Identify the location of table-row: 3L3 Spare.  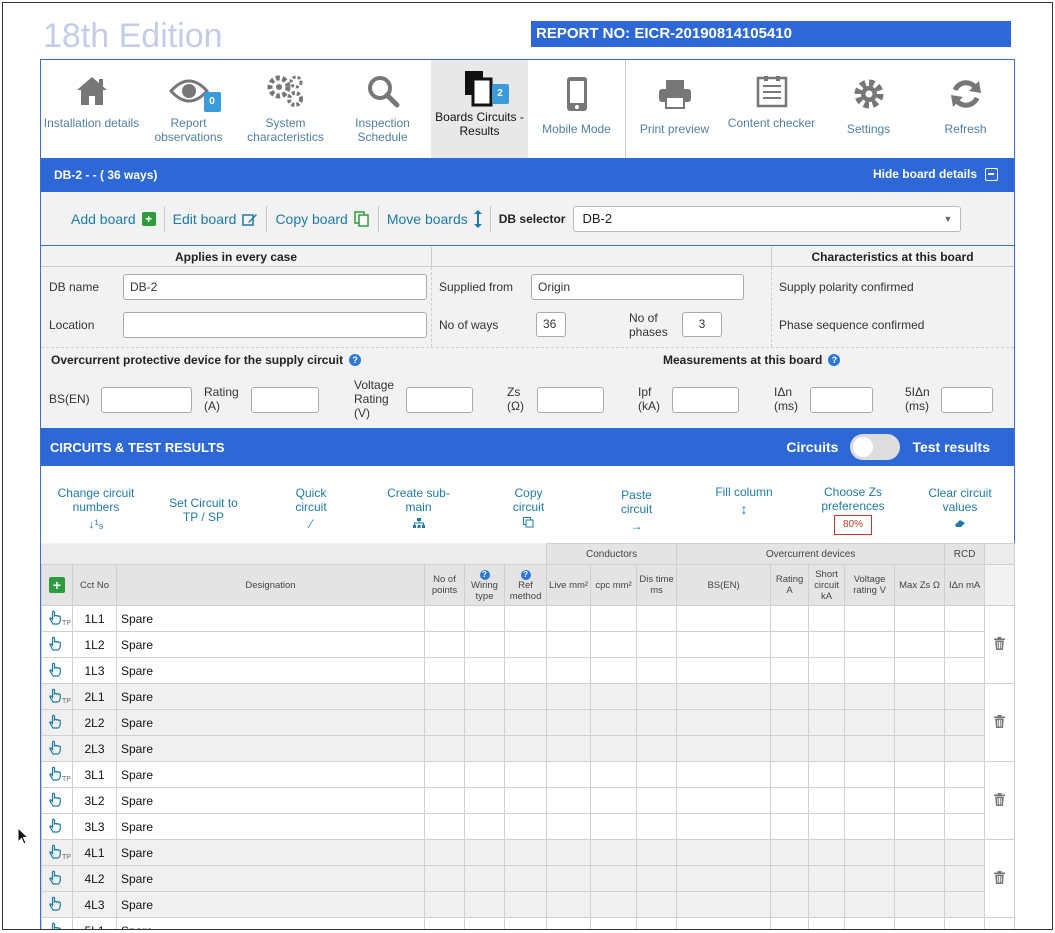
(528, 826).